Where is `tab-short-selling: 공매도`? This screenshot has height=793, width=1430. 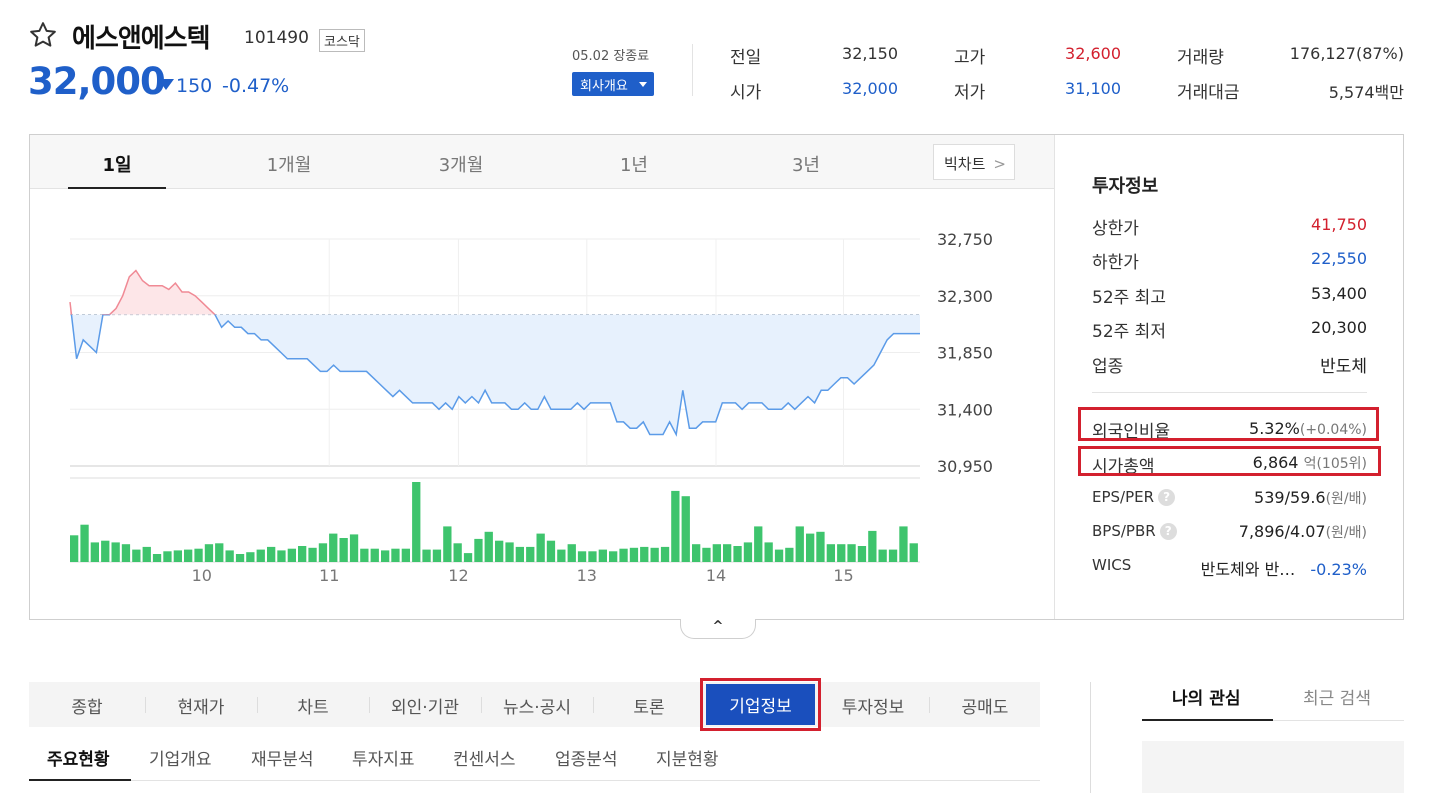
tab-short-selling: 공매도 is located at coordinates (985, 705).